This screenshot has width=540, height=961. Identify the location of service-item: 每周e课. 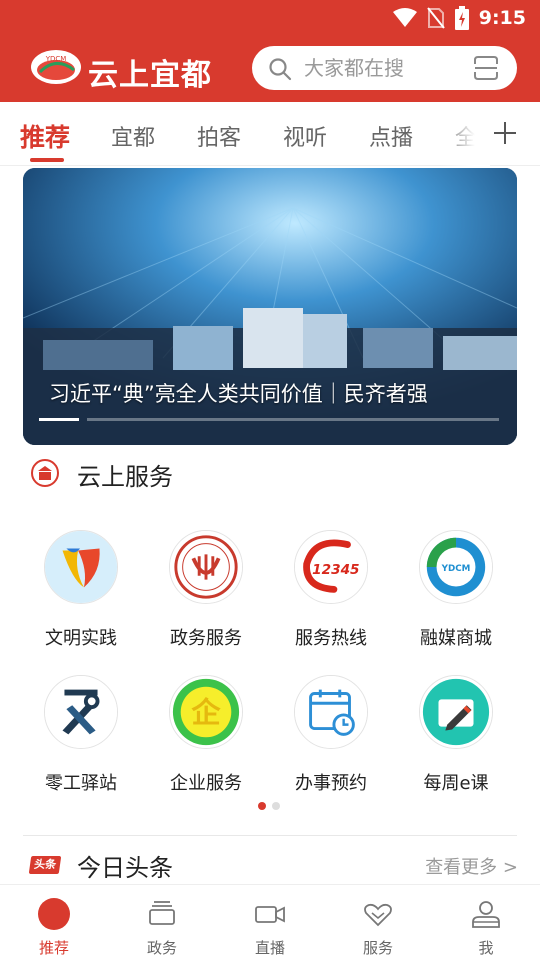
(456, 735).